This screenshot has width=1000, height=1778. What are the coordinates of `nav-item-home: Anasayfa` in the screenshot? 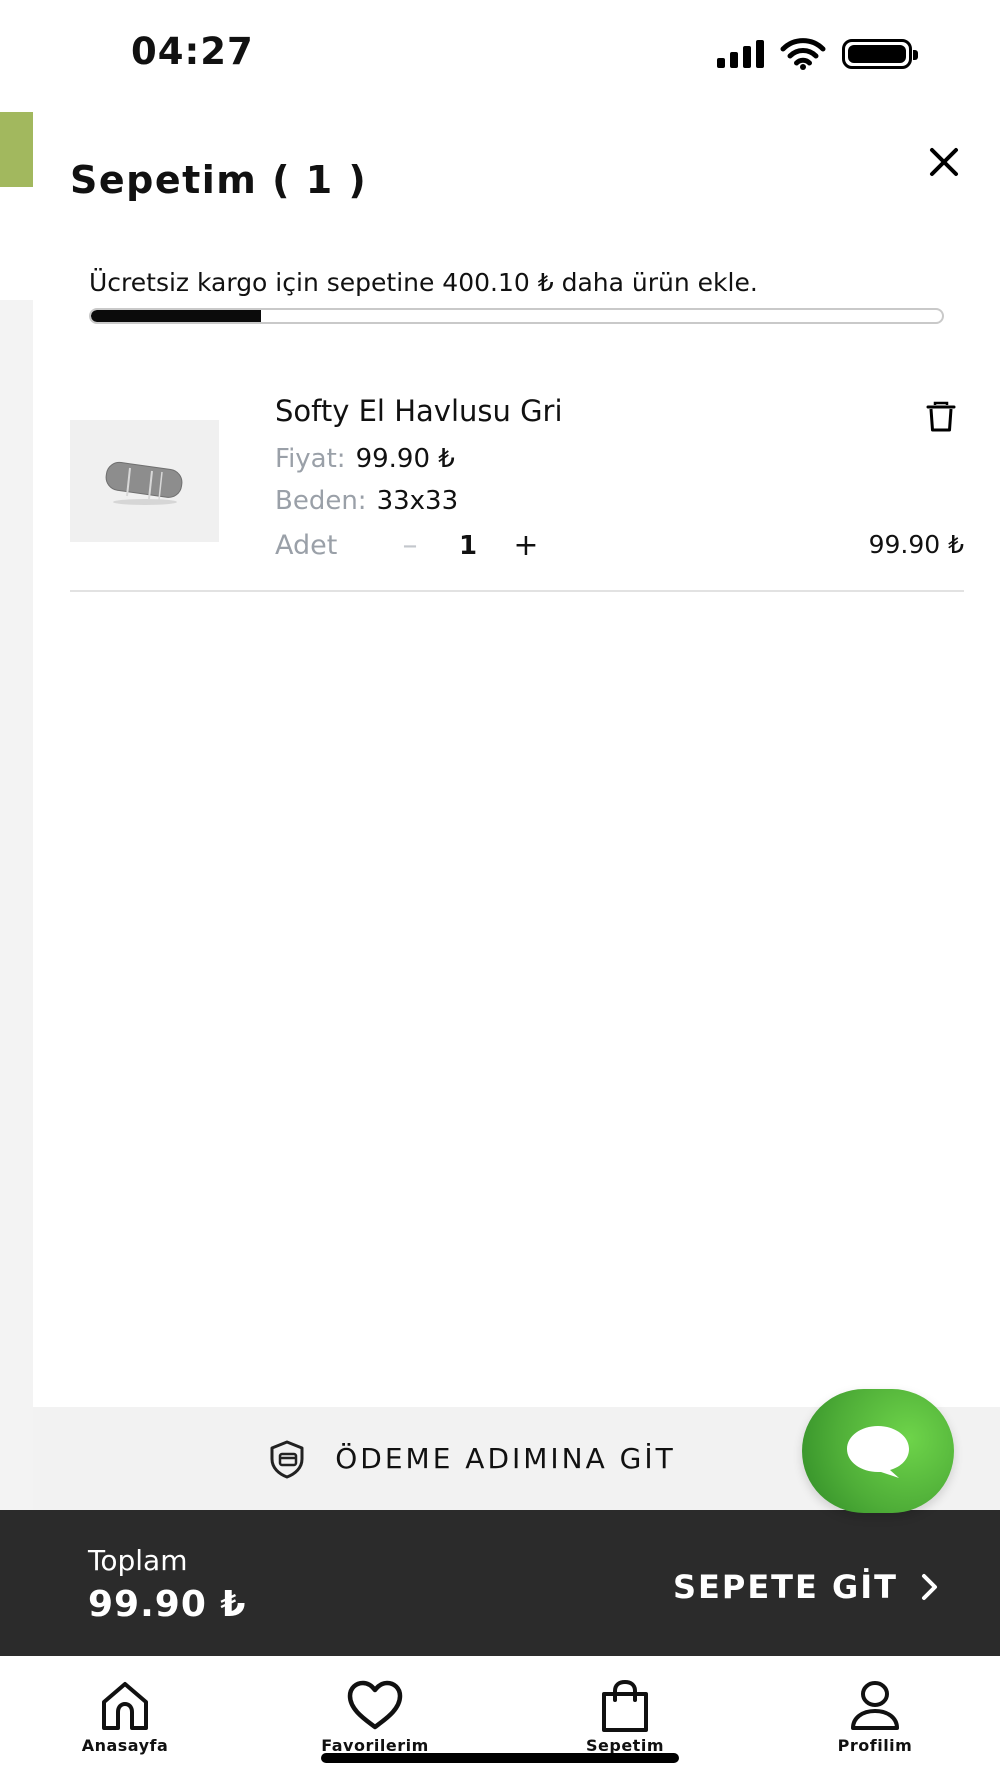 It's located at (125, 1717).